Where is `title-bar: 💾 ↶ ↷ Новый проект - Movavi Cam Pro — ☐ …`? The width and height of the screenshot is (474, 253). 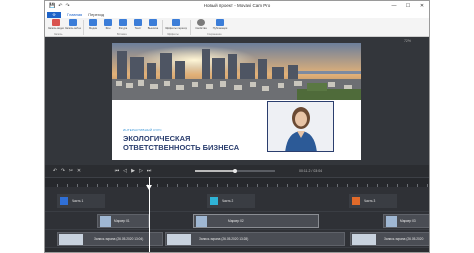
title-bar: 💾 ↶ ↷ Новый проект - Movavi Cam Pro — ☐ … is located at coordinates (237, 6).